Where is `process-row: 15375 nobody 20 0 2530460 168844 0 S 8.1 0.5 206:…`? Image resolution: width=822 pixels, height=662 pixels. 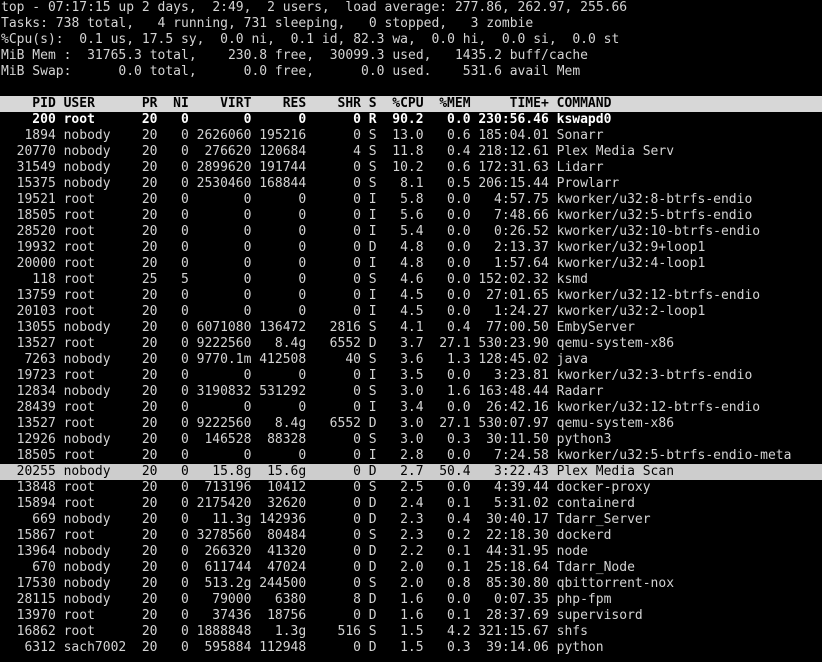
process-row: 15375 nobody 20 0 2530460 168844 0 S 8.1 0.5 206:… is located at coordinates (411, 184).